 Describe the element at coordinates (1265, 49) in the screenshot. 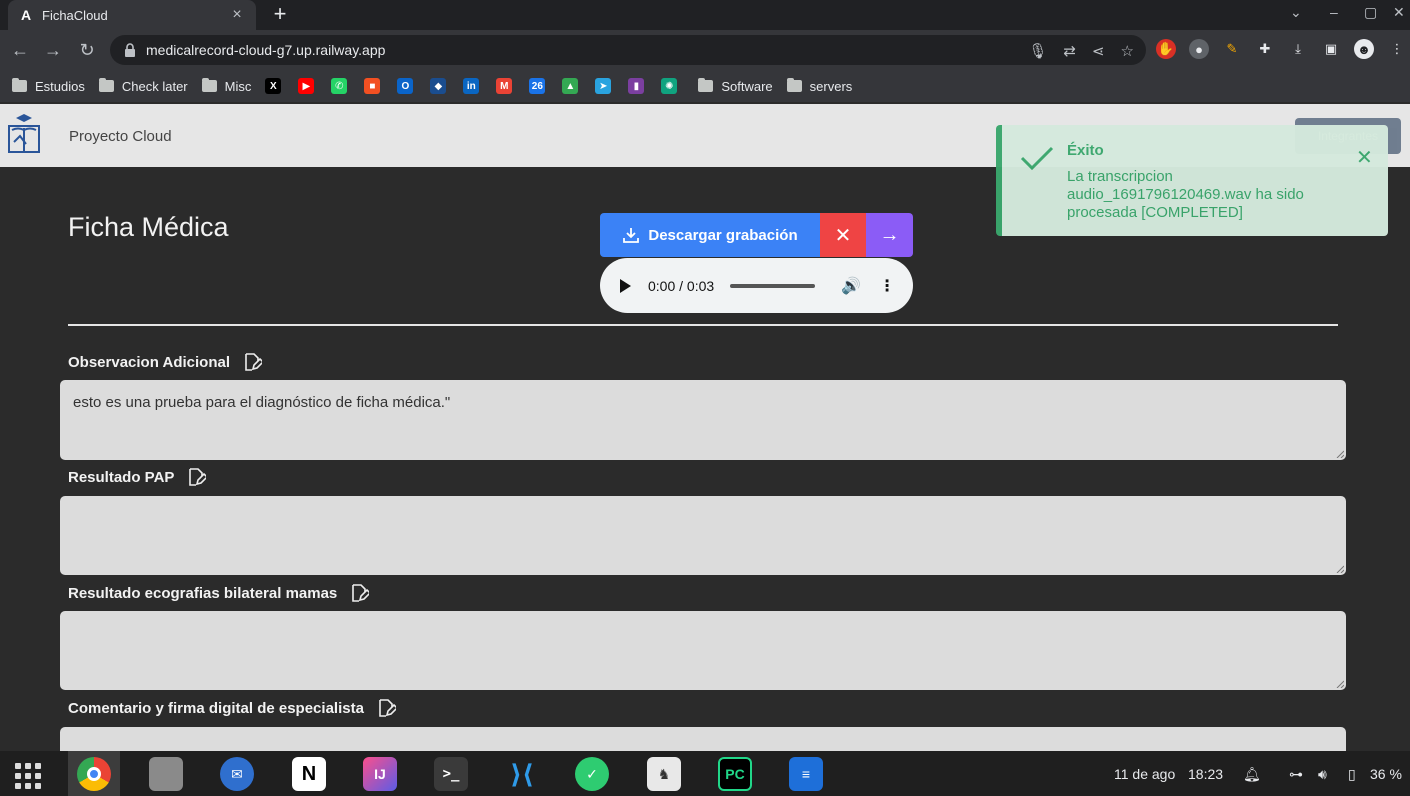

I see `extensions-puzzle-icon: ✚` at that location.